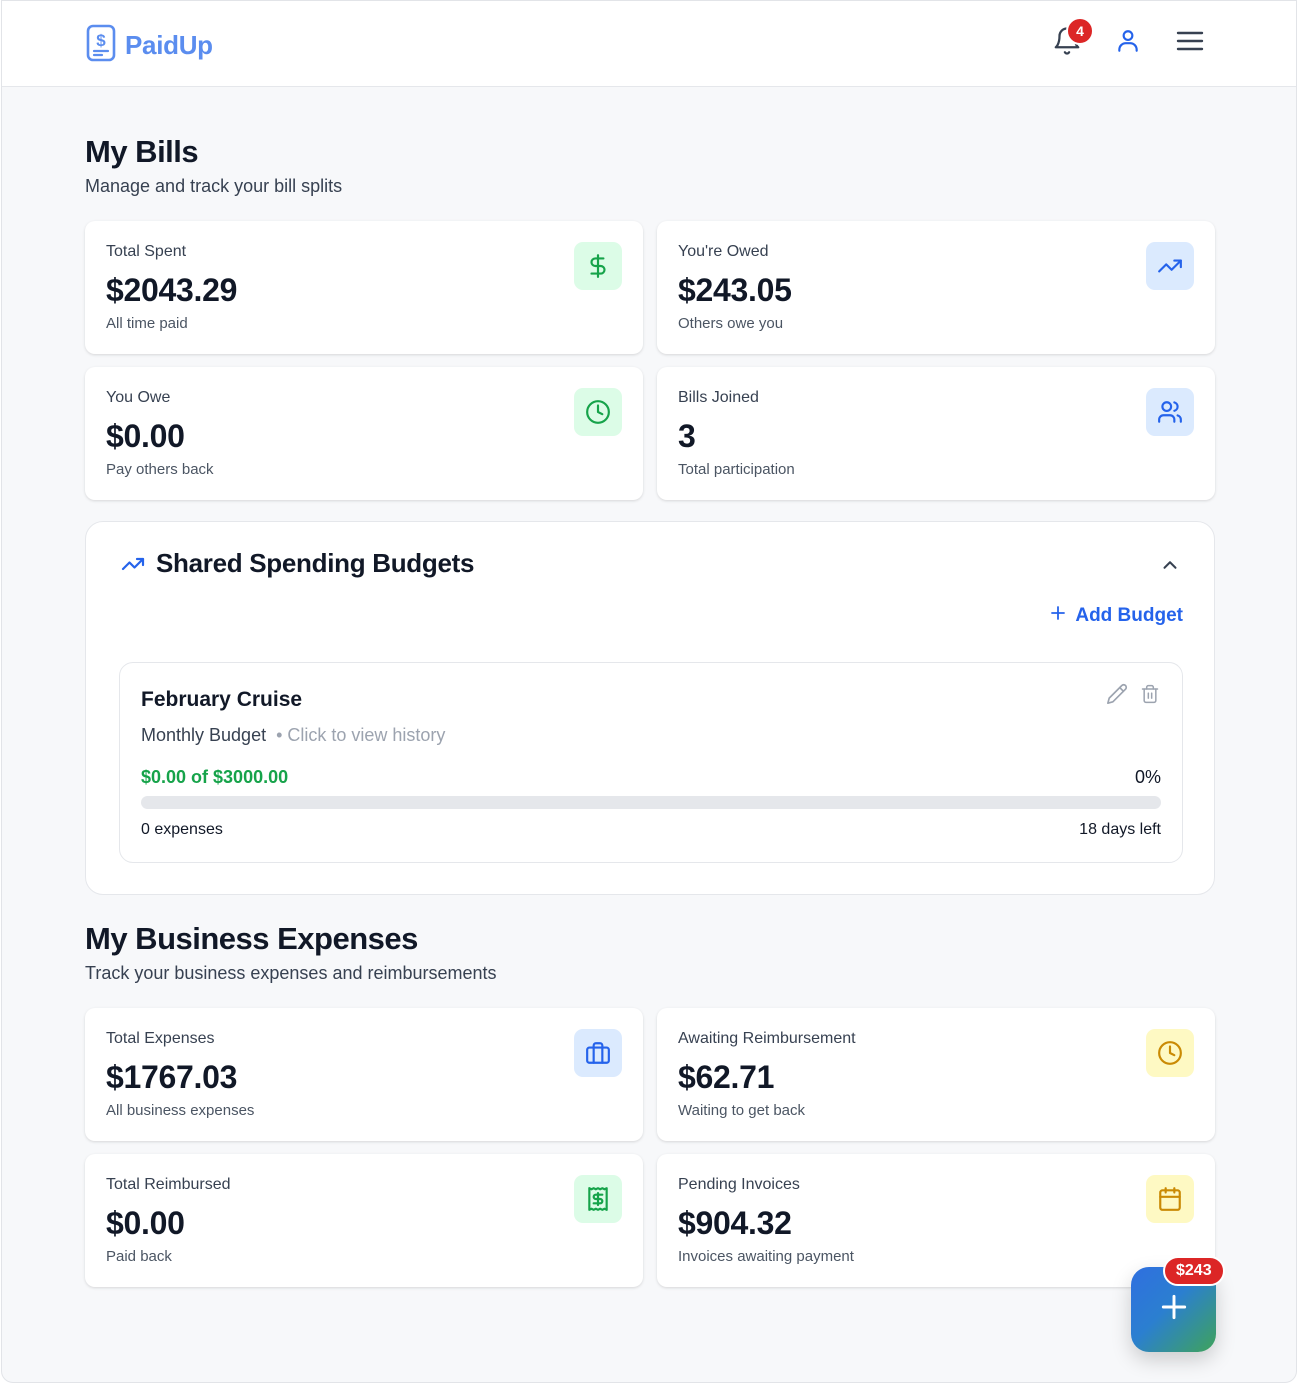 This screenshot has width=1300, height=1396. What do you see at coordinates (315, 563) in the screenshot?
I see `budgets-title: Shared Spending Budgets` at bounding box center [315, 563].